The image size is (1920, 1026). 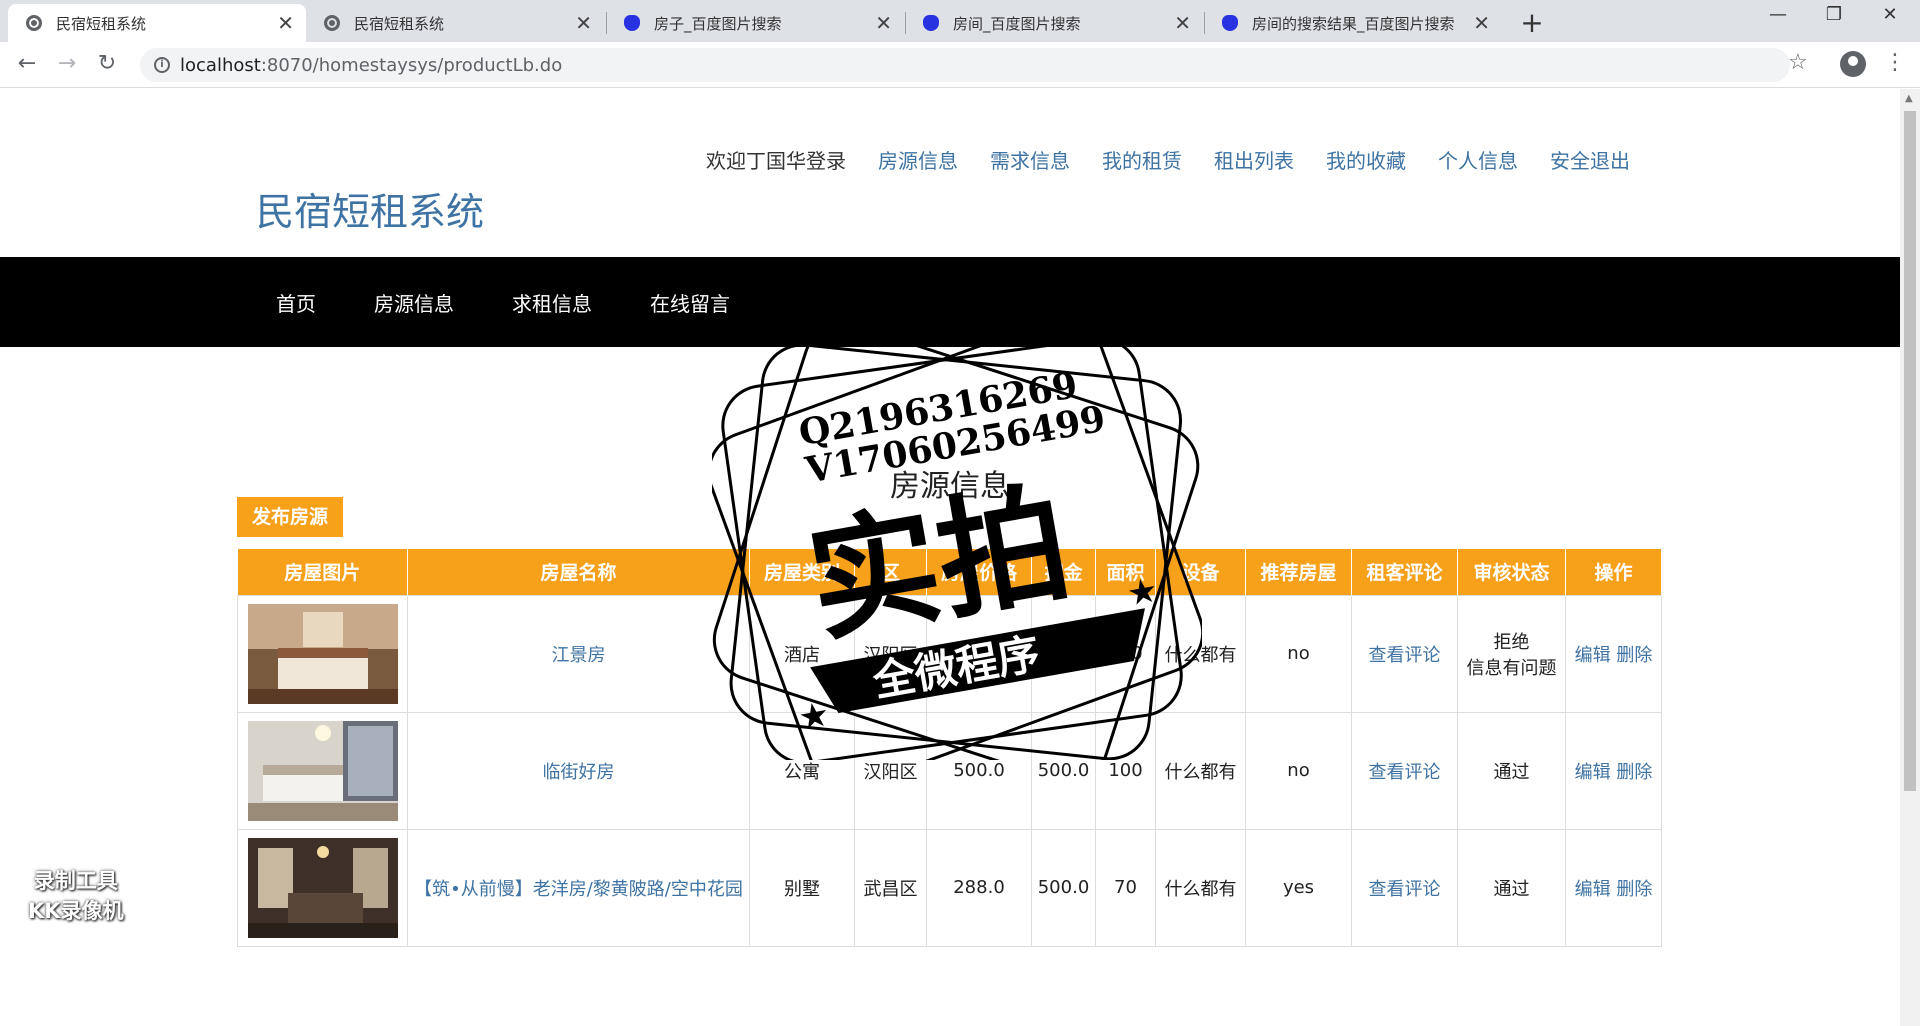 What do you see at coordinates (979, 653) in the screenshot?
I see `price-cell` at bounding box center [979, 653].